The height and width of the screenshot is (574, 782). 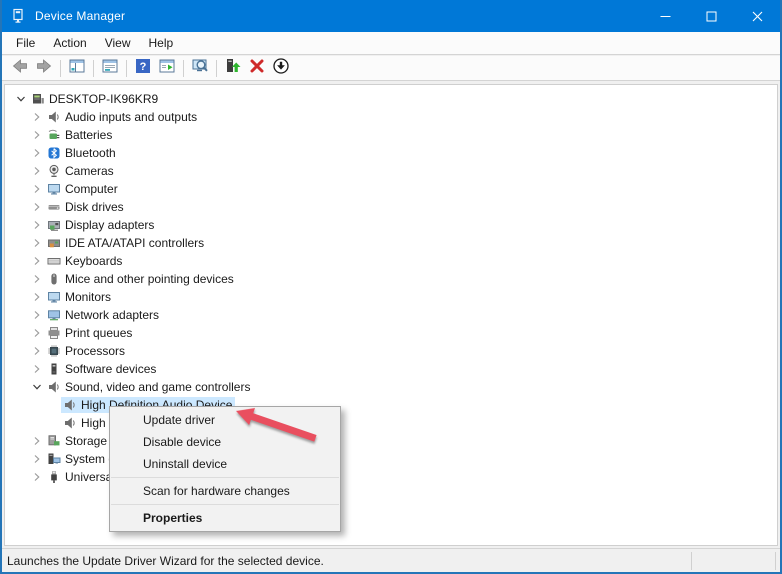 I want to click on tree-item-label: Mice and other pointing devices, so click(x=149, y=279).